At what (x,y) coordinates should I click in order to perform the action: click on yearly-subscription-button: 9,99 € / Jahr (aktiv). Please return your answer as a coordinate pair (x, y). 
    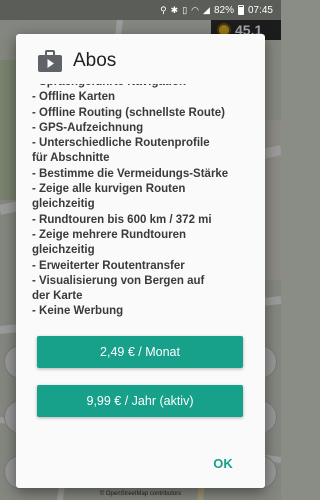
    Looking at the image, I should click on (140, 401).